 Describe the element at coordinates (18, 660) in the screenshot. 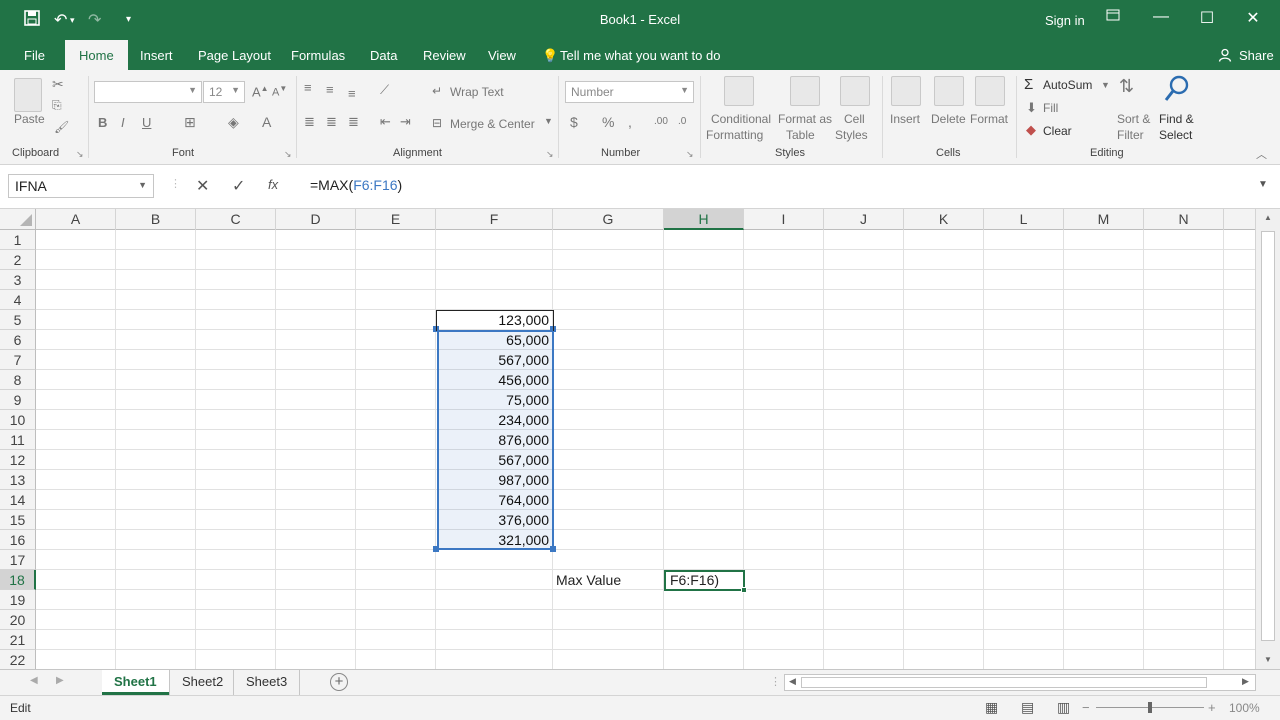

I see `row-header: 22` at that location.